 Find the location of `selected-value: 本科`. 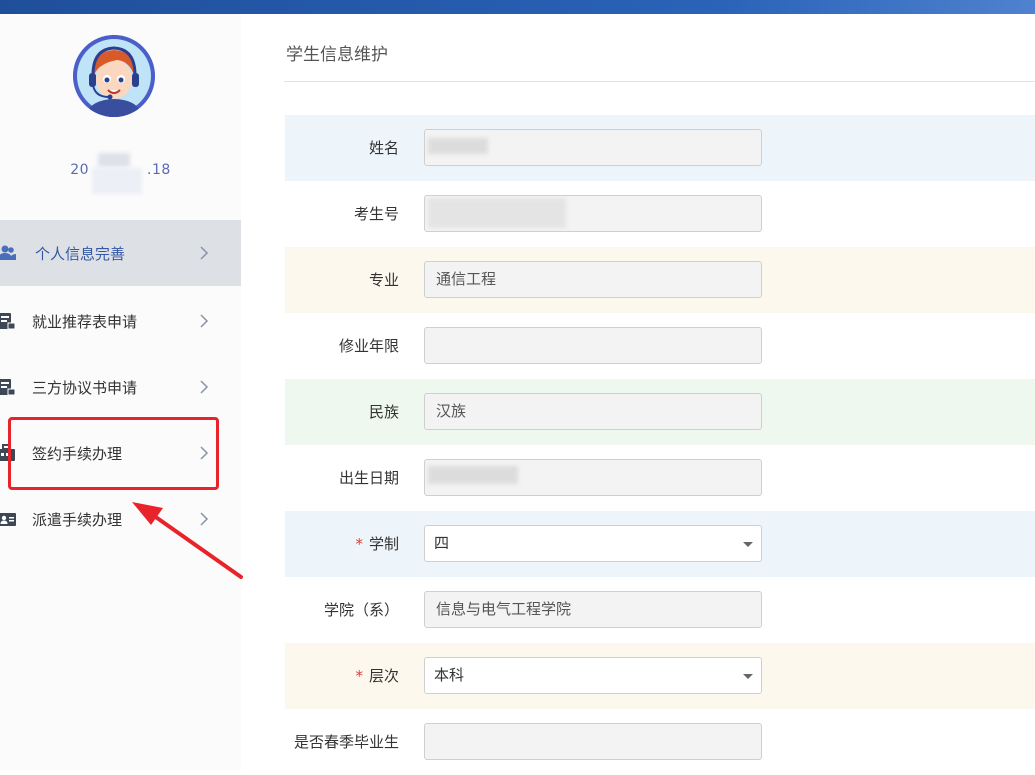

selected-value: 本科 is located at coordinates (449, 675).